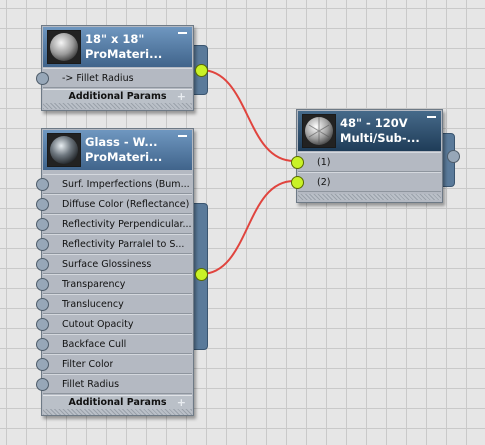 This screenshot has height=445, width=485. What do you see at coordinates (114, 344) in the screenshot?
I see `param-row-backface-cull: Backface Cull` at bounding box center [114, 344].